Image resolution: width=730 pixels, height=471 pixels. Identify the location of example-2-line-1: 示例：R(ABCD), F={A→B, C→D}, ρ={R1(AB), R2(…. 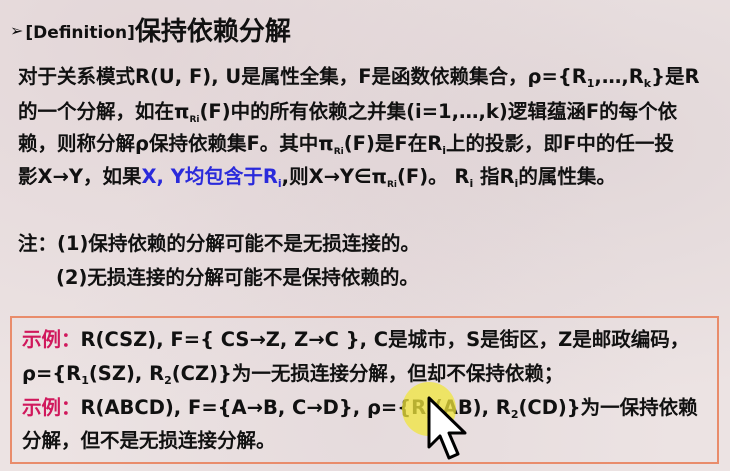
(360, 408).